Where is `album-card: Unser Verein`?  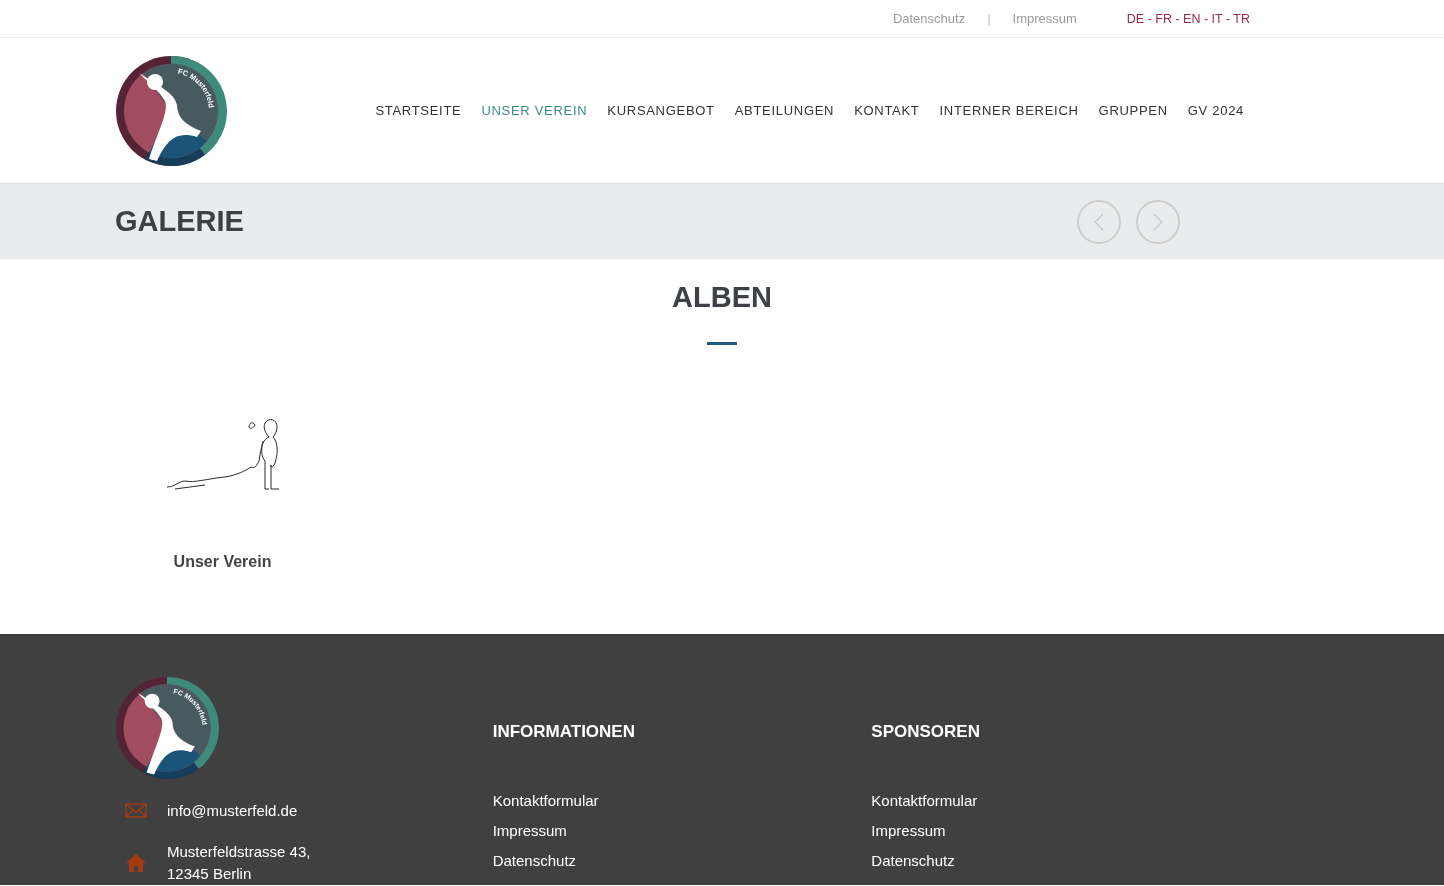 album-card: Unser Verein is located at coordinates (222, 494).